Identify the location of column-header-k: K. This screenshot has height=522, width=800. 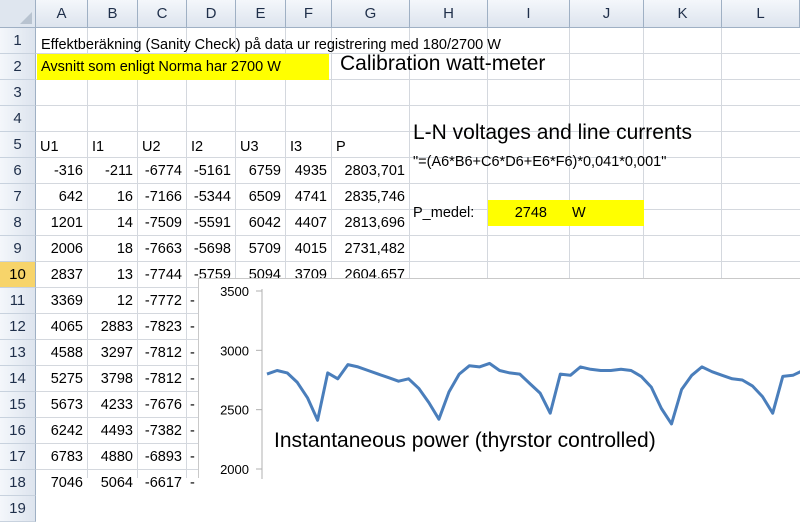
(683, 14).